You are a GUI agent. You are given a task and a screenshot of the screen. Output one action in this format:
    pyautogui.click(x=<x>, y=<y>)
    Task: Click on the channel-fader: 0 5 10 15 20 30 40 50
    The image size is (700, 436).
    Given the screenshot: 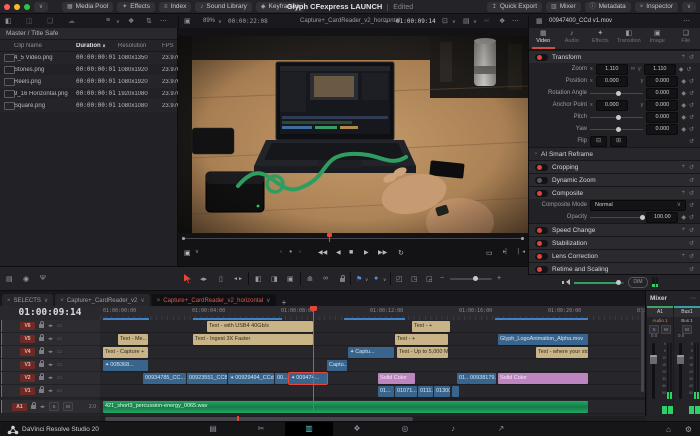 What is the action you would take?
    pyautogui.click(x=660, y=373)
    